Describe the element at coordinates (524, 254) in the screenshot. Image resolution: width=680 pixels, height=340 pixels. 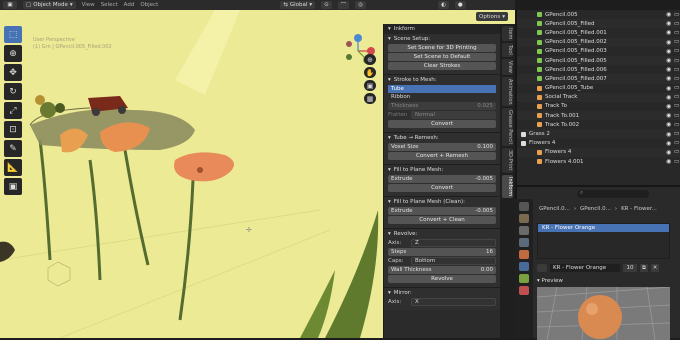
I see `object-icon` at that location.